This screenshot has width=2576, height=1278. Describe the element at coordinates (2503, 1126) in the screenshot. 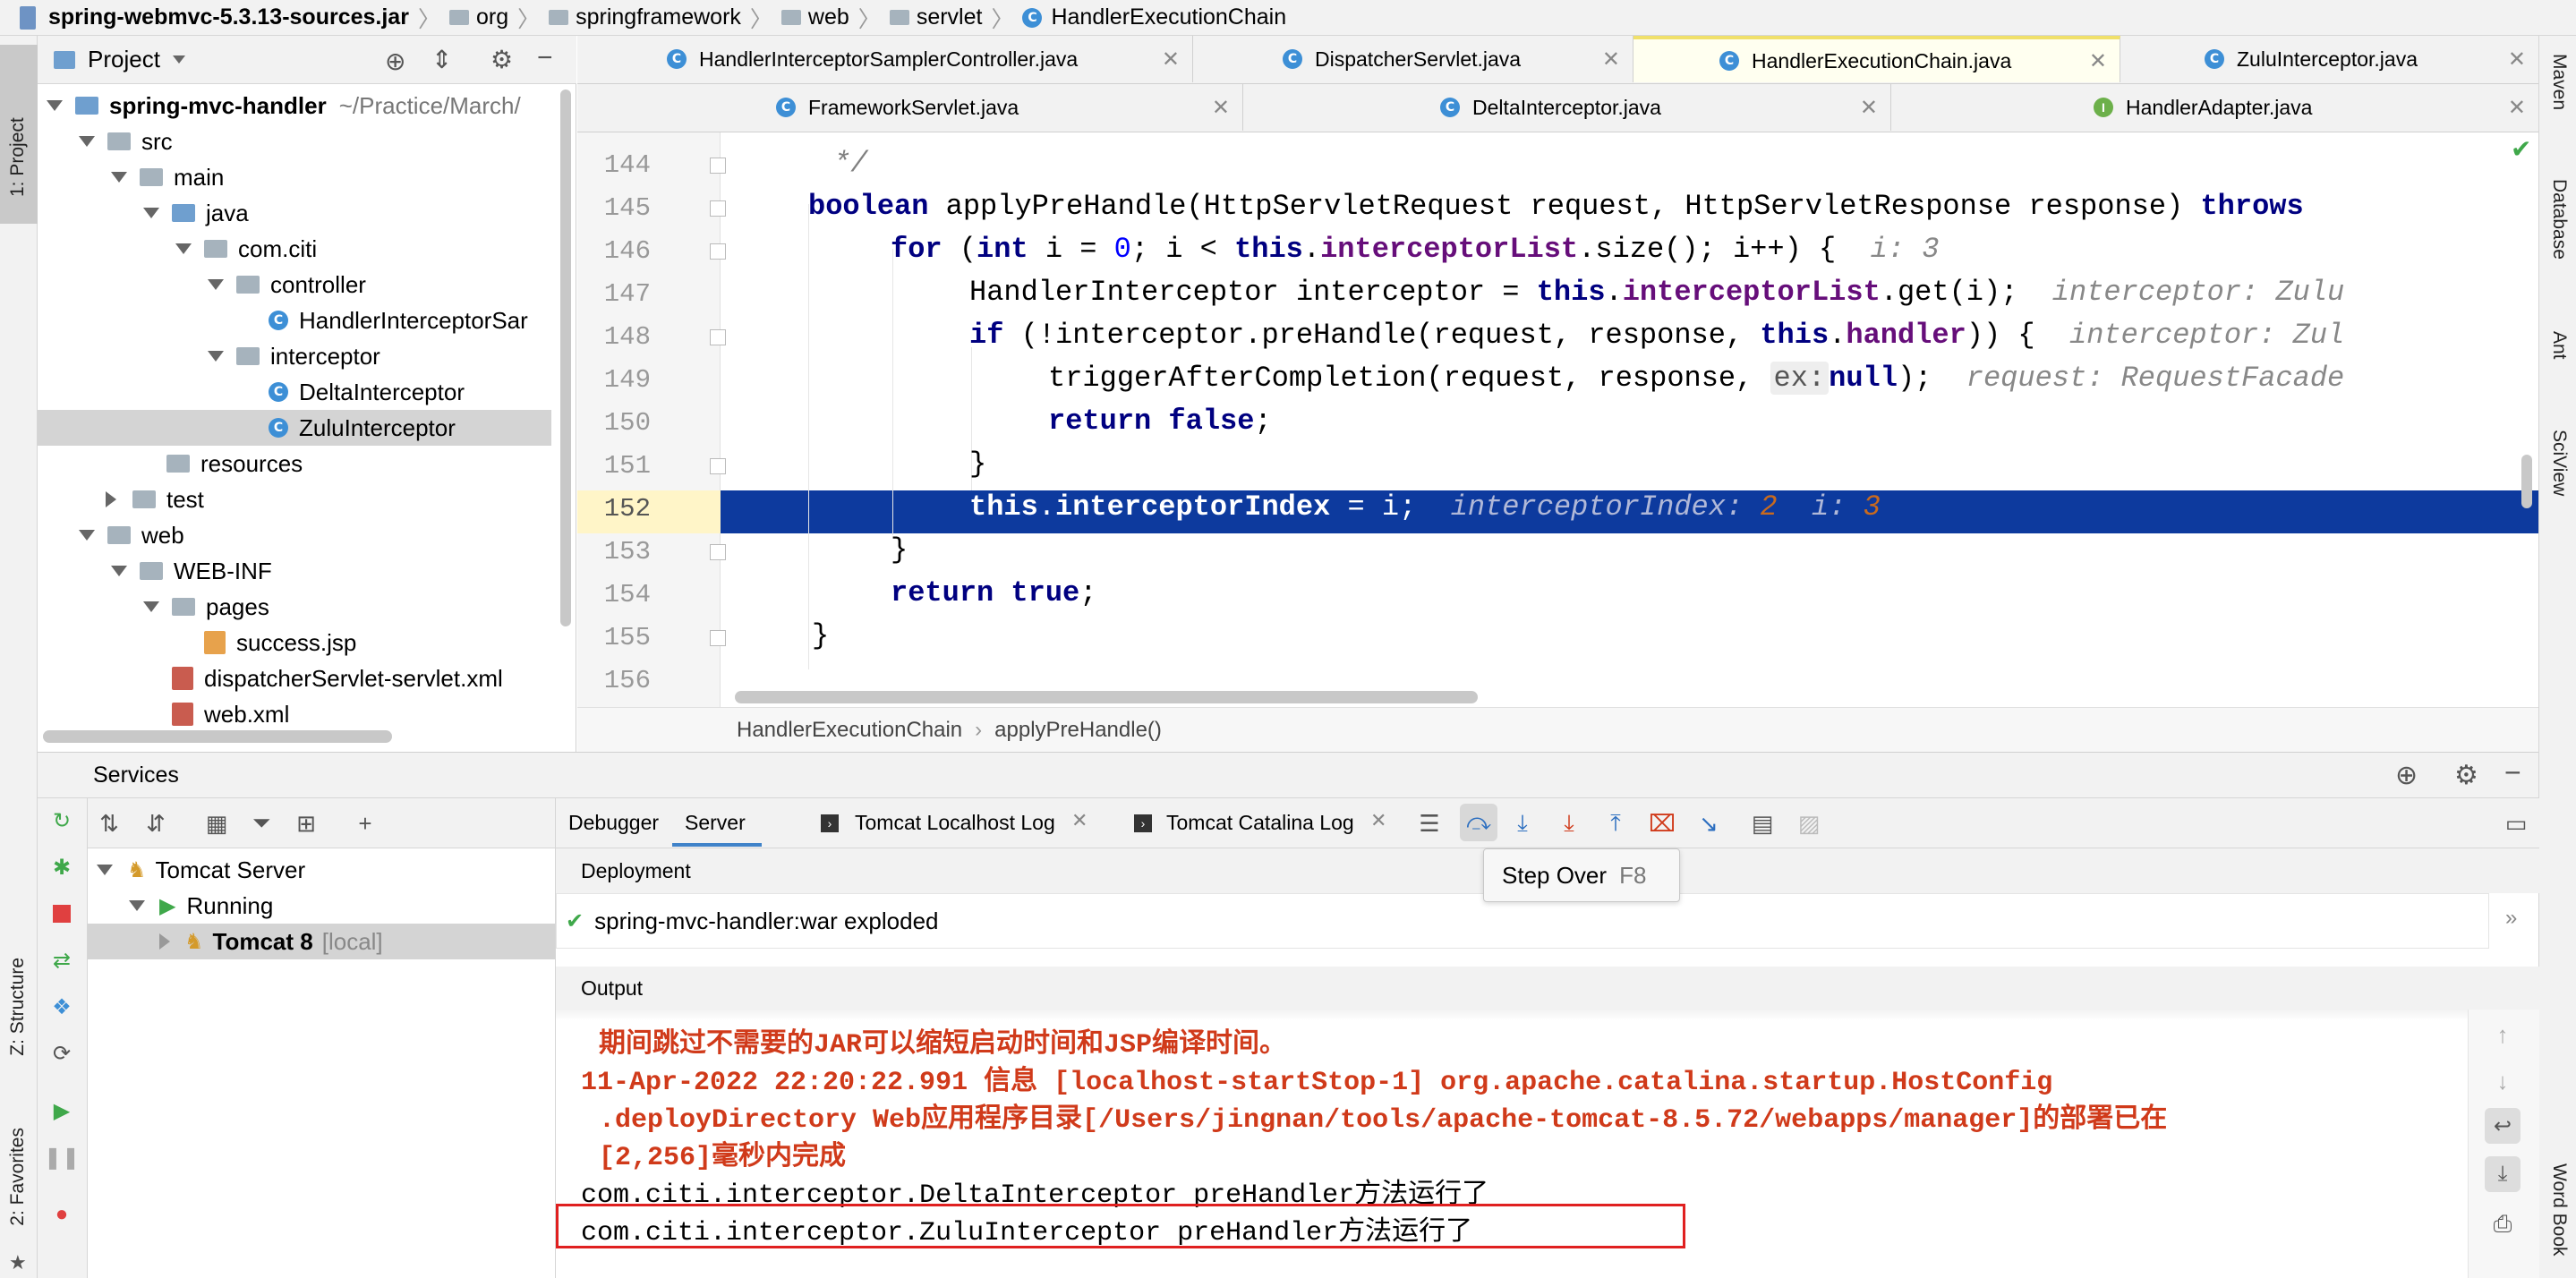

I see `soft-wrap-icon: ↩` at that location.